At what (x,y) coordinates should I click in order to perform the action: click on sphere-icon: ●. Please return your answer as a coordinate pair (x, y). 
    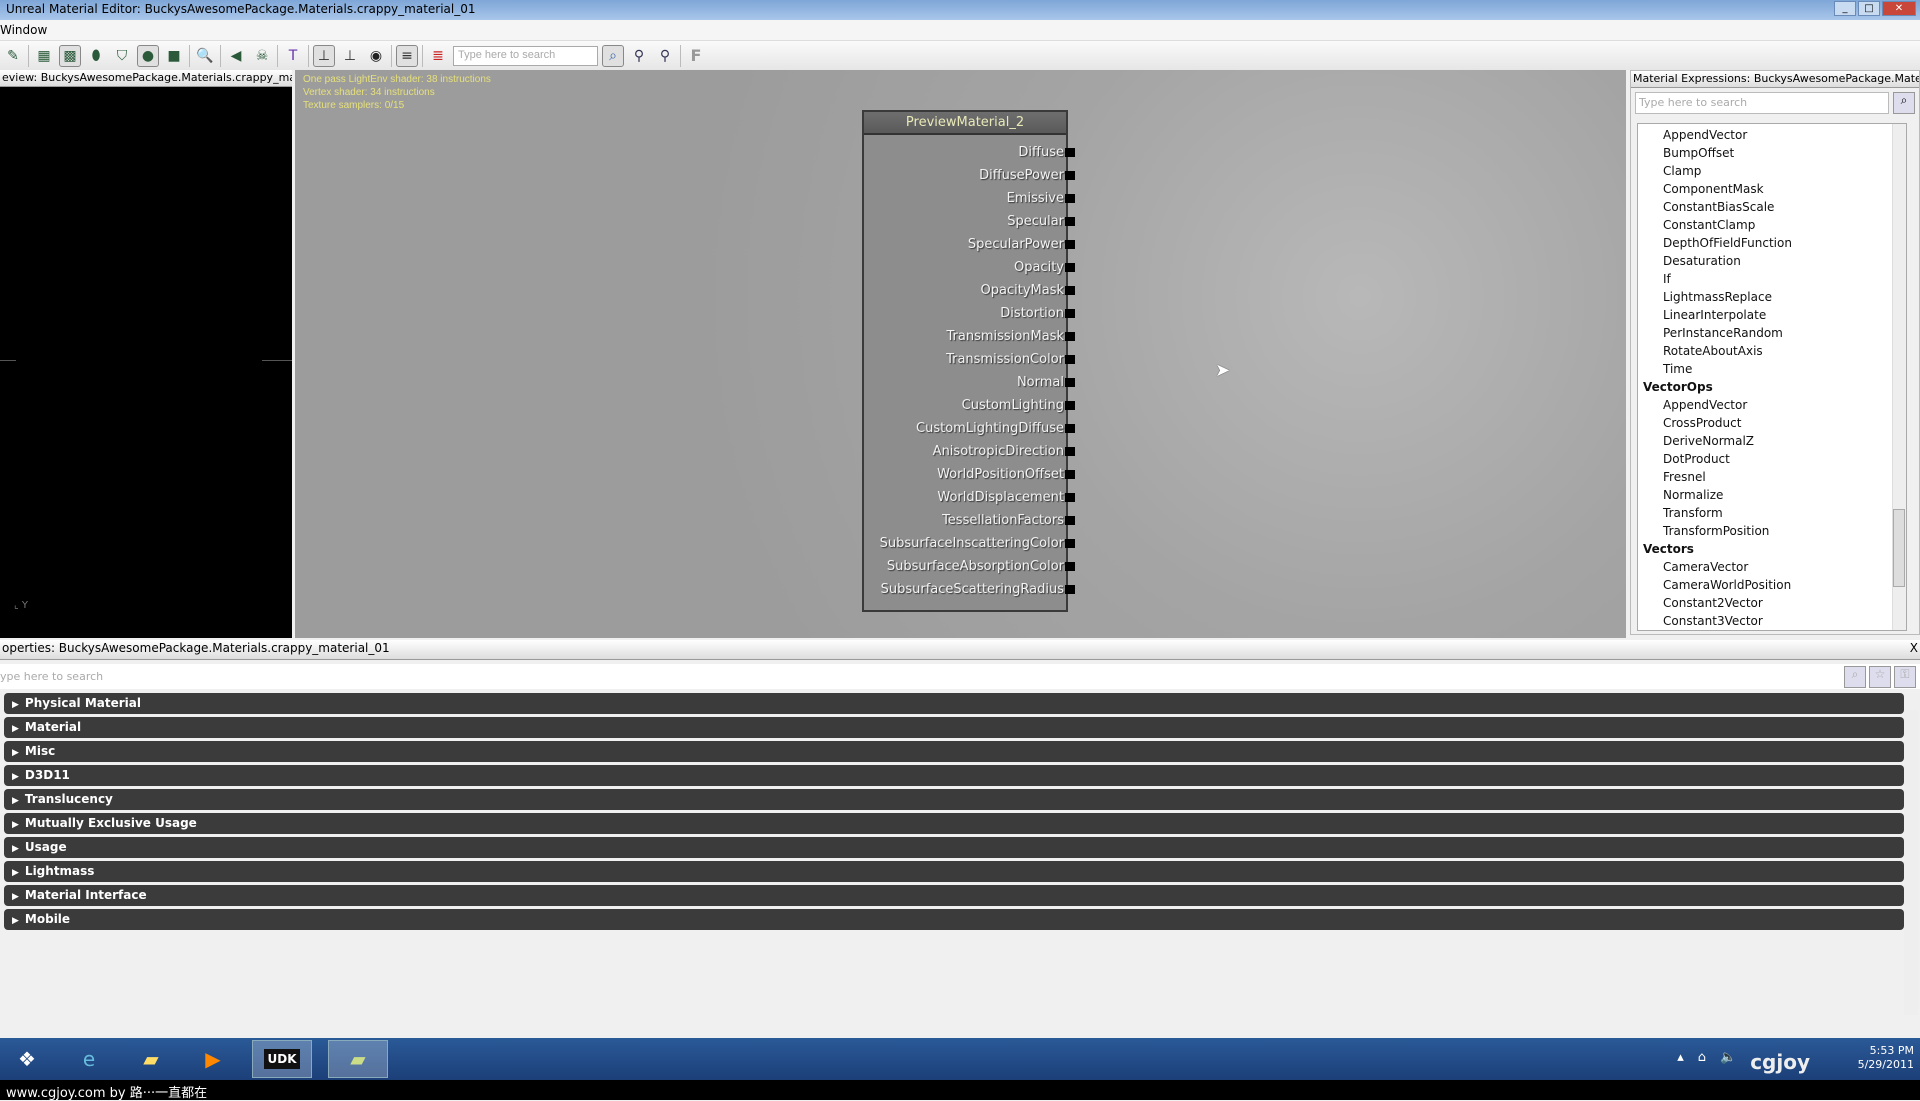
    Looking at the image, I should click on (148, 55).